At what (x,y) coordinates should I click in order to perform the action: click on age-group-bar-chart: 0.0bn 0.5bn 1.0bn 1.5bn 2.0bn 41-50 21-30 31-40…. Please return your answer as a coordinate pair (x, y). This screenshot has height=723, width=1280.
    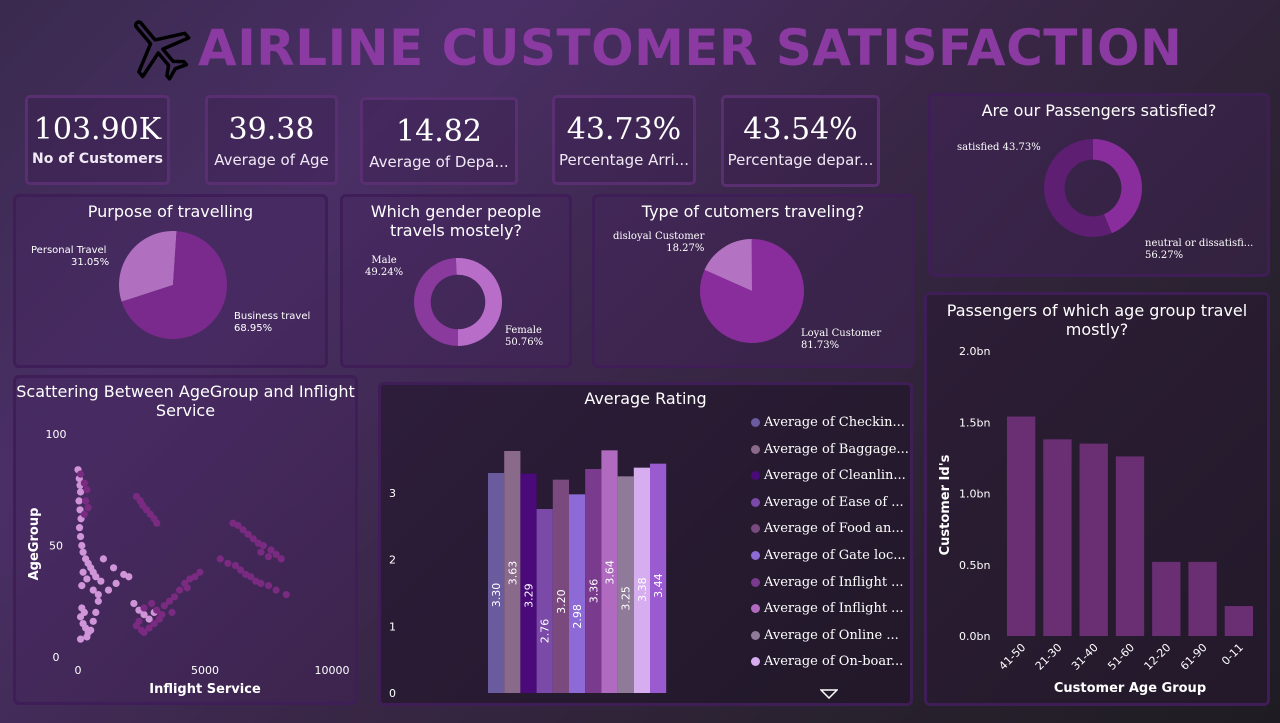
    Looking at the image, I should click on (1096, 520).